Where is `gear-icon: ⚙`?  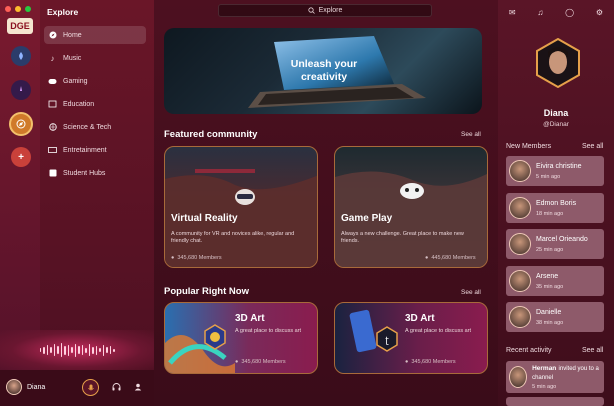
gear-icon: ⚙ is located at coordinates (599, 12).